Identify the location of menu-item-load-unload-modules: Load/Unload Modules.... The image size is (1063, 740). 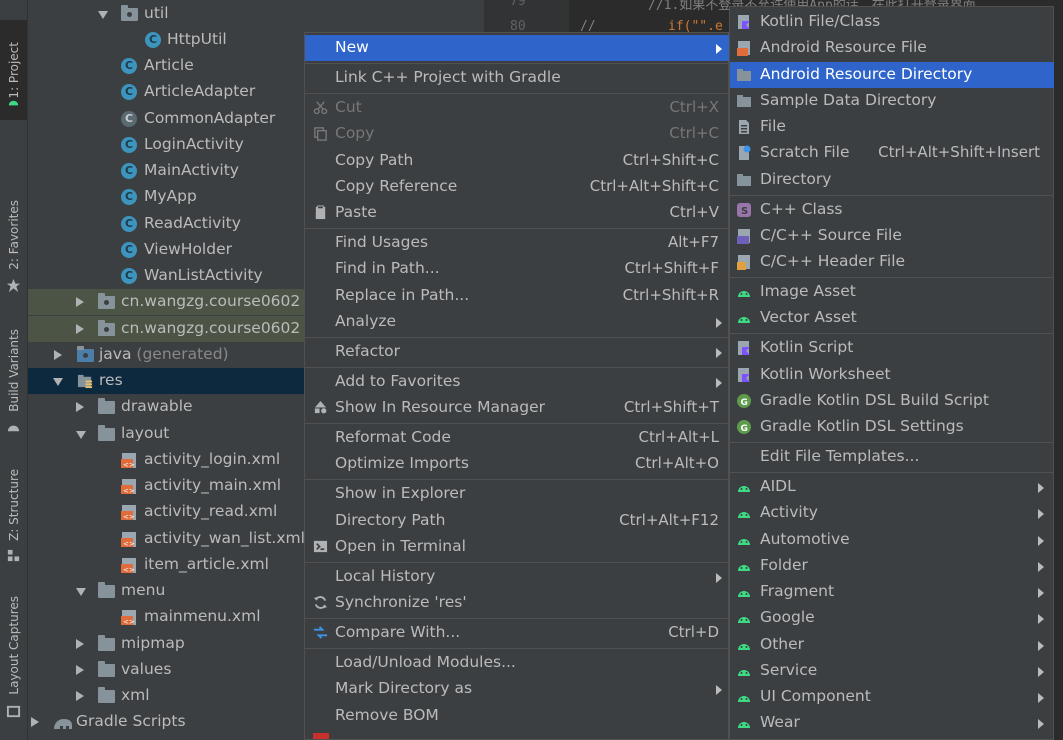
(517, 663).